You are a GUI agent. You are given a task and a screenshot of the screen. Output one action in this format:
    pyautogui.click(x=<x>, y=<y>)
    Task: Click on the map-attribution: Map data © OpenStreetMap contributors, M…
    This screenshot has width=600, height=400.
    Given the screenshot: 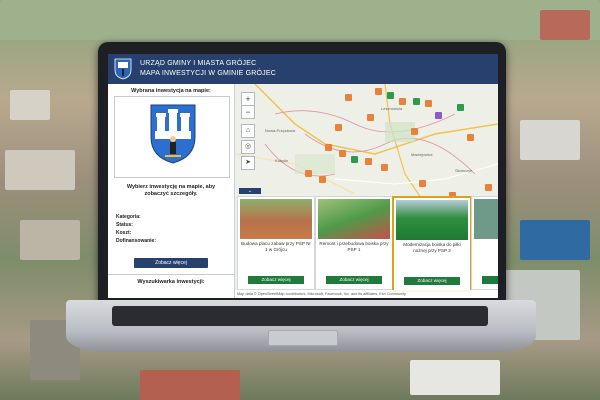 What is the action you would take?
    pyautogui.click(x=366, y=294)
    